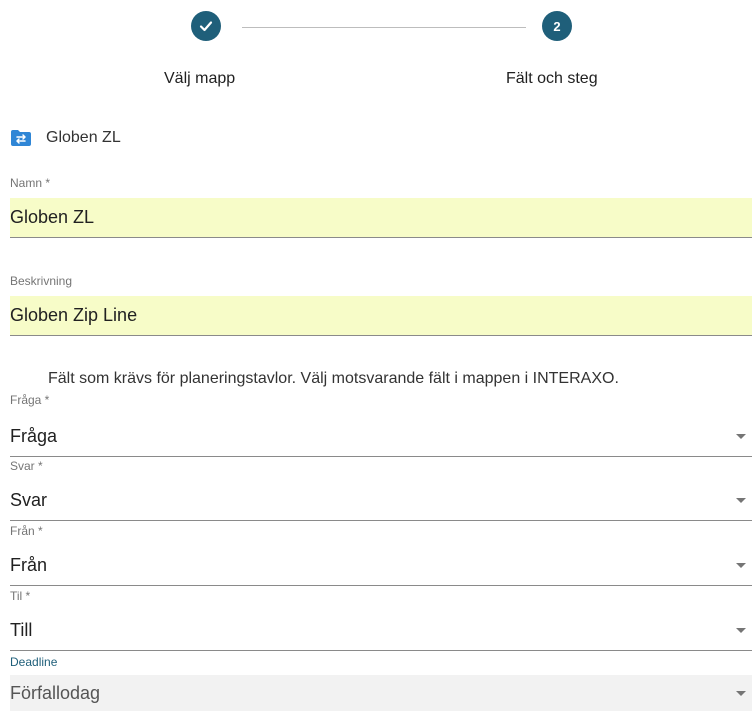 Image resolution: width=752 pixels, height=711 pixels. I want to click on step-2-number: 2, so click(557, 26).